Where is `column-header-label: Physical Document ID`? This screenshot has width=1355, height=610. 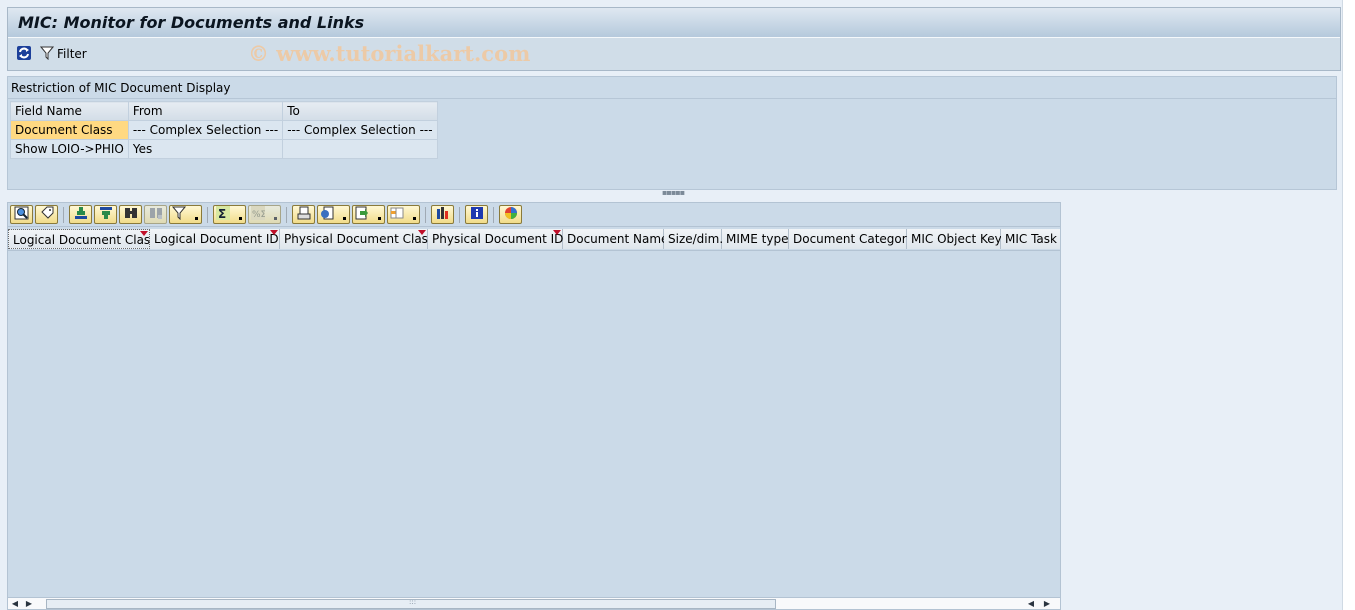
column-header-label: Physical Document ID is located at coordinates (498, 239).